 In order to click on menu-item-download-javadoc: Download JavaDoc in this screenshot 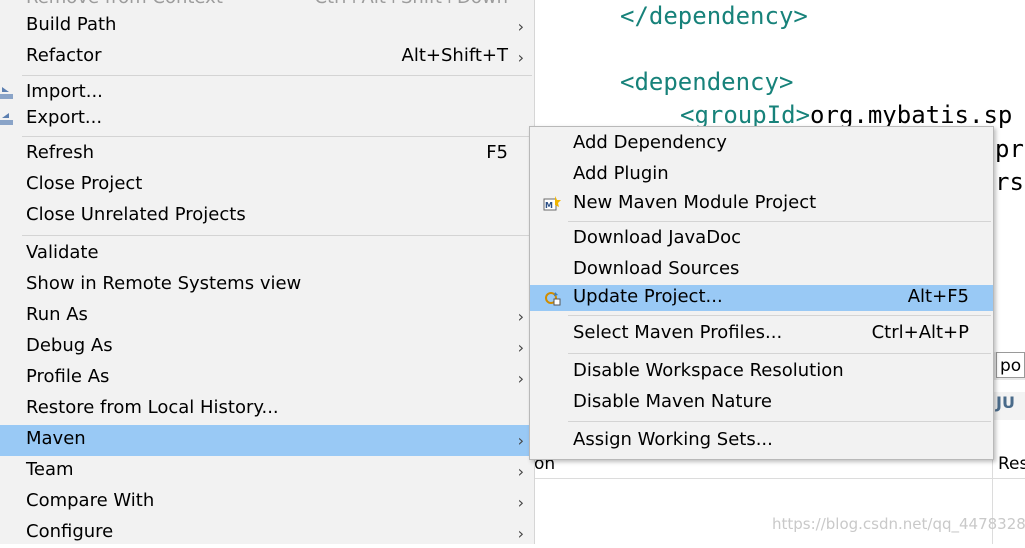, I will do `click(761, 239)`.